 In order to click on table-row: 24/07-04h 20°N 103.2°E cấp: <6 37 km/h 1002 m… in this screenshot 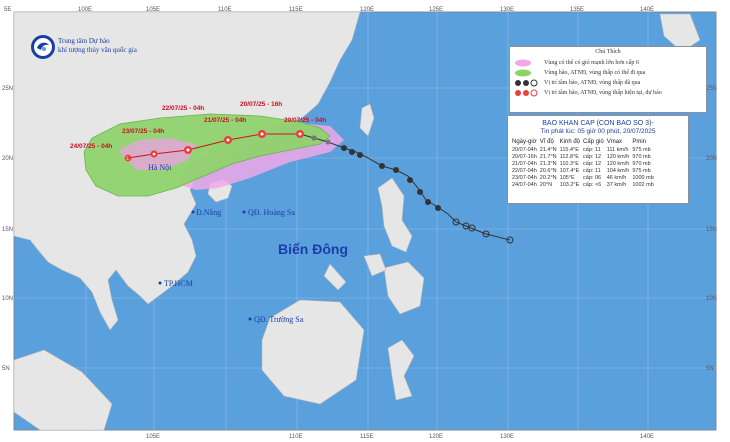, I will do `click(584, 184)`.